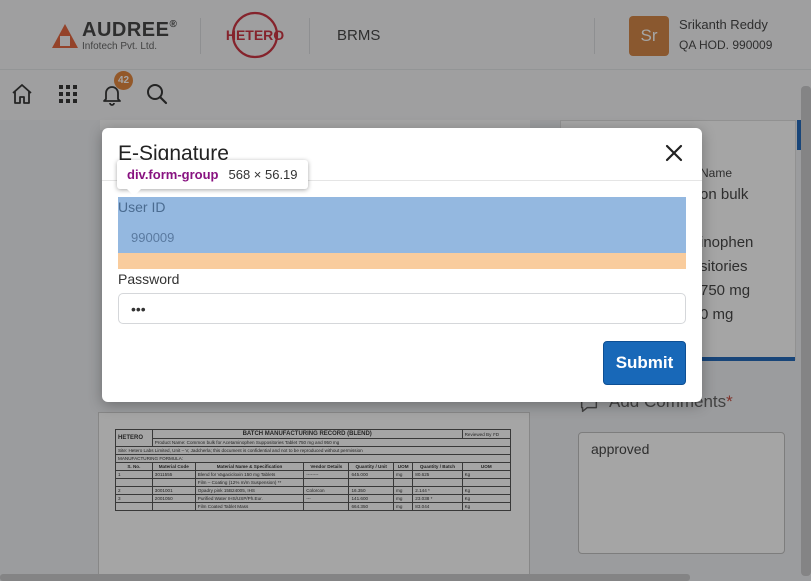 The width and height of the screenshot is (811, 581). What do you see at coordinates (644, 363) in the screenshot?
I see `submit-button: Submit` at bounding box center [644, 363].